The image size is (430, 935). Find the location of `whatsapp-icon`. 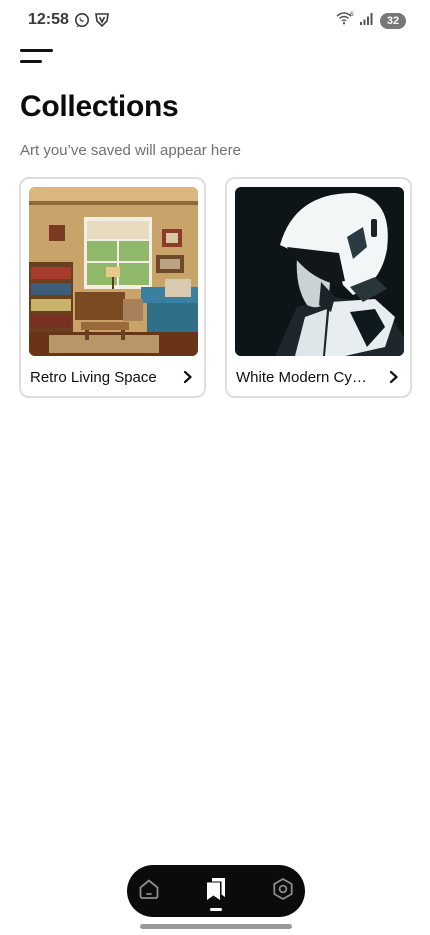

whatsapp-icon is located at coordinates (82, 22).